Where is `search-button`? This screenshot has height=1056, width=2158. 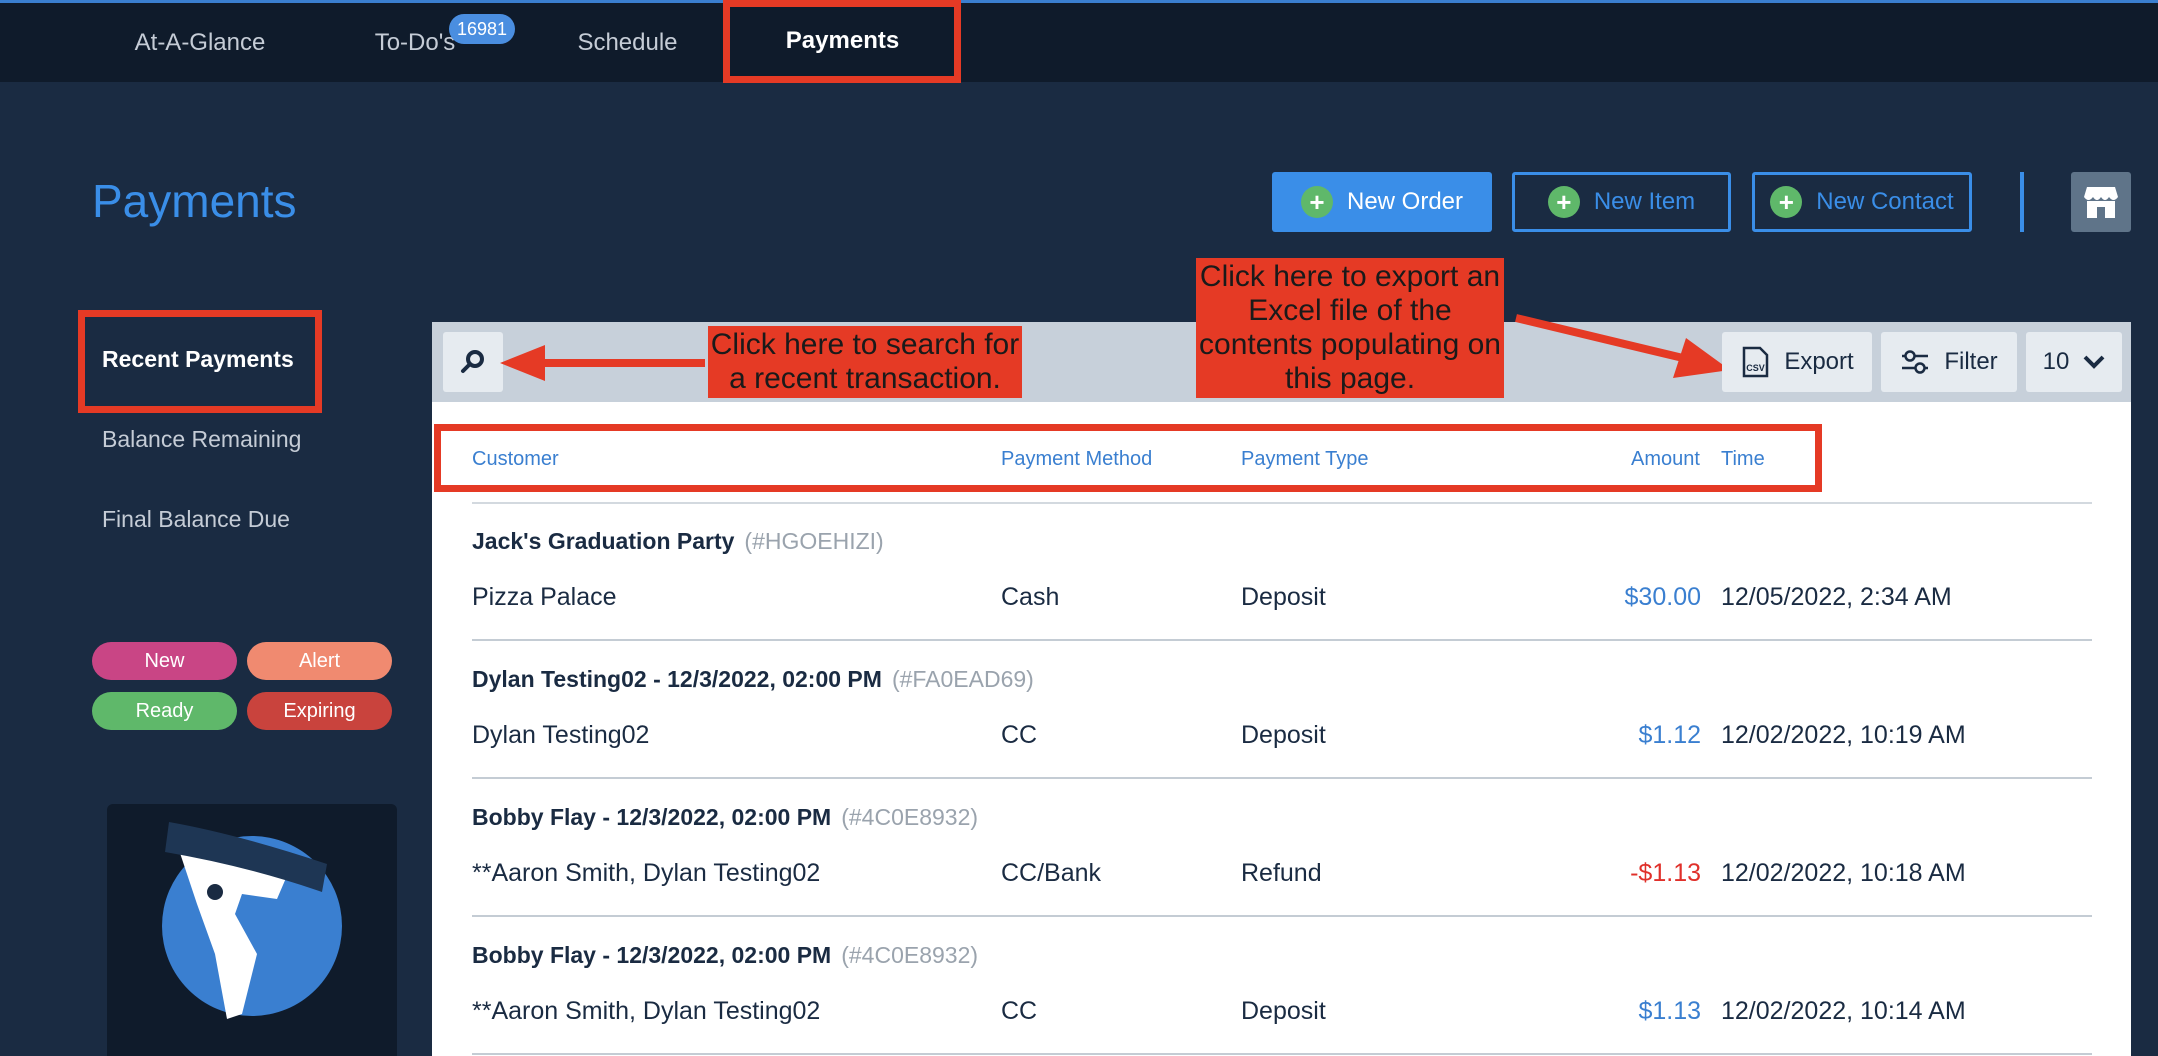
search-button is located at coordinates (473, 362).